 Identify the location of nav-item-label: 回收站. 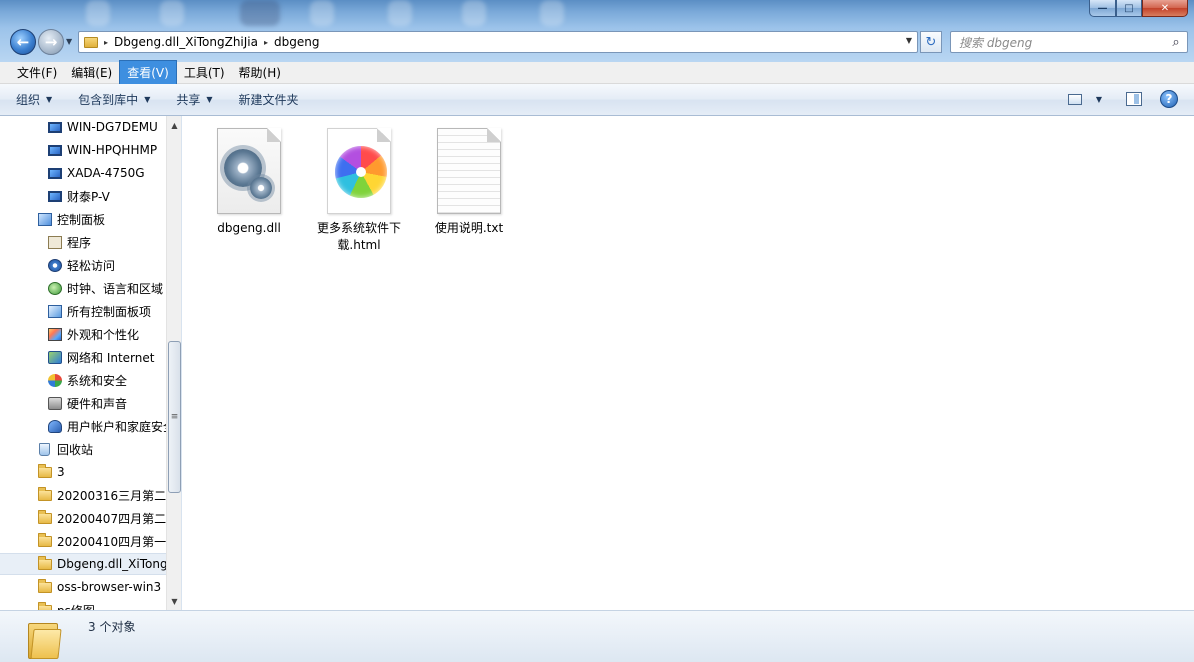
(75, 449).